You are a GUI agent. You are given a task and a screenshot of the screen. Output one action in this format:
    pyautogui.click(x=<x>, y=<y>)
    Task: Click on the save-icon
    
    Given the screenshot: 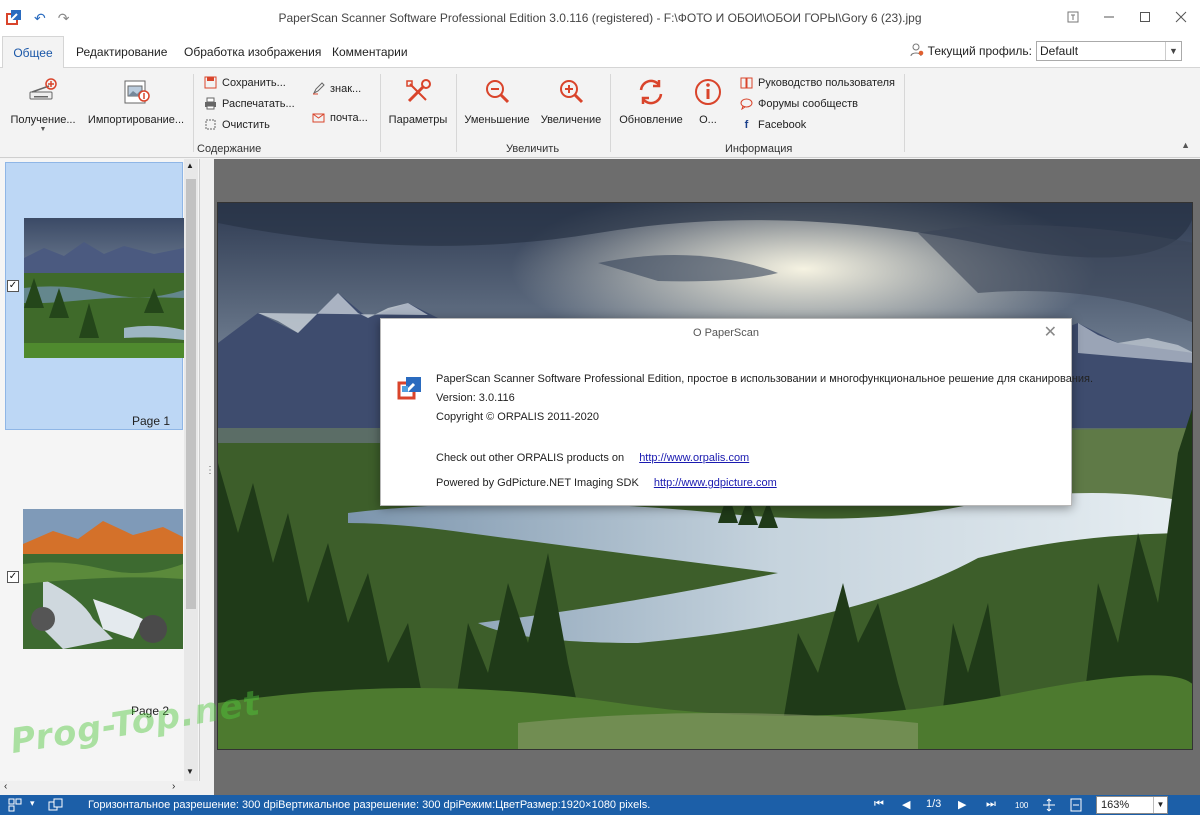 What is the action you would take?
    pyautogui.click(x=210, y=82)
    